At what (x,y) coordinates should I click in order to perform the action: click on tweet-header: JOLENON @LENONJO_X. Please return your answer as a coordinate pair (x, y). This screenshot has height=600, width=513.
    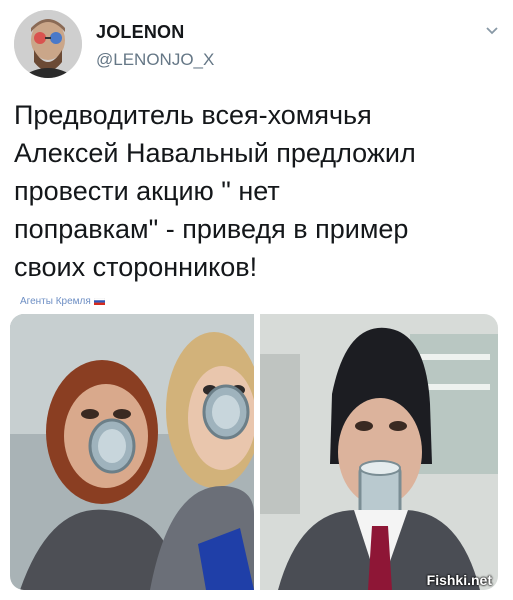
    Looking at the image, I should click on (256, 44).